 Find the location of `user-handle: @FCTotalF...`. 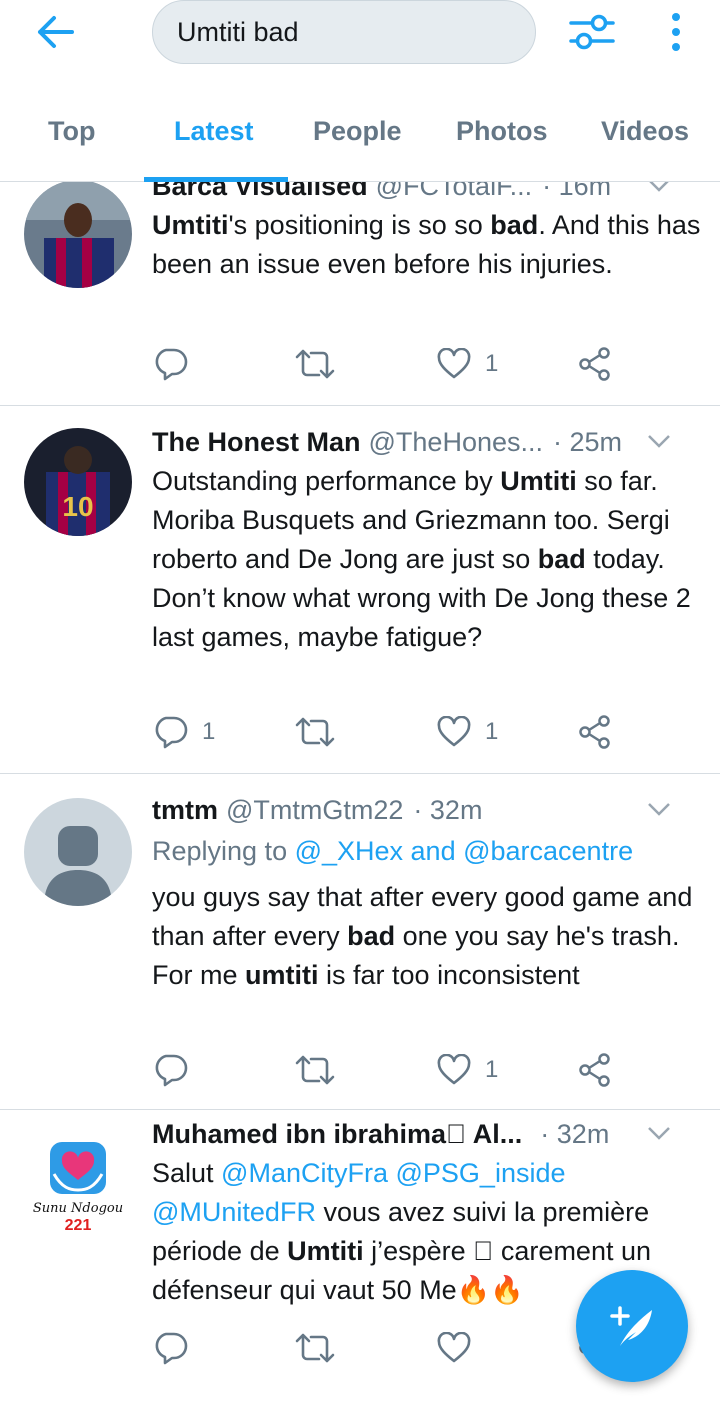

user-handle: @FCTotalF... is located at coordinates (454, 191).